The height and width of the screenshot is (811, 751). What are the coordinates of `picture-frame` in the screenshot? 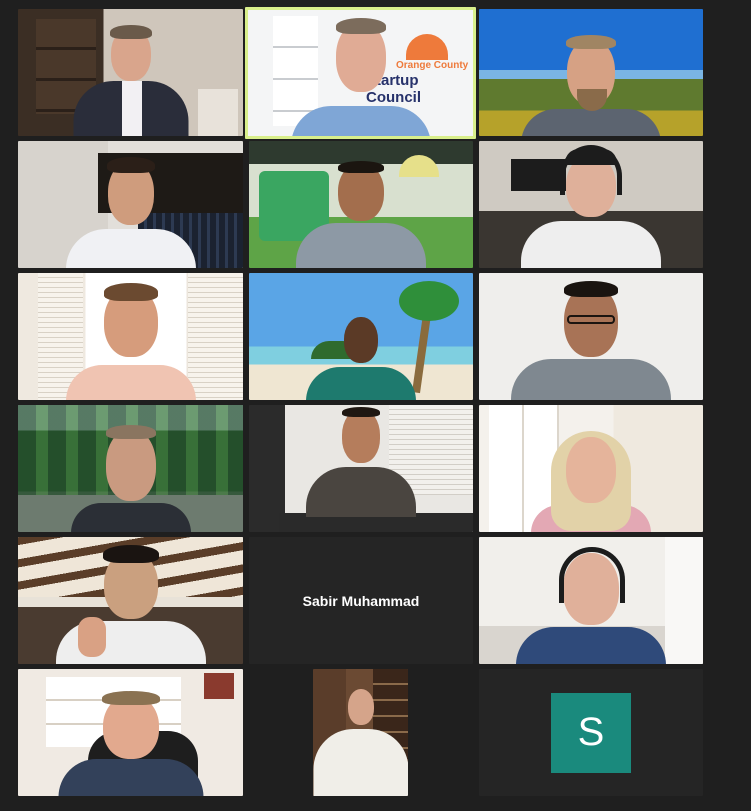 It's located at (219, 686).